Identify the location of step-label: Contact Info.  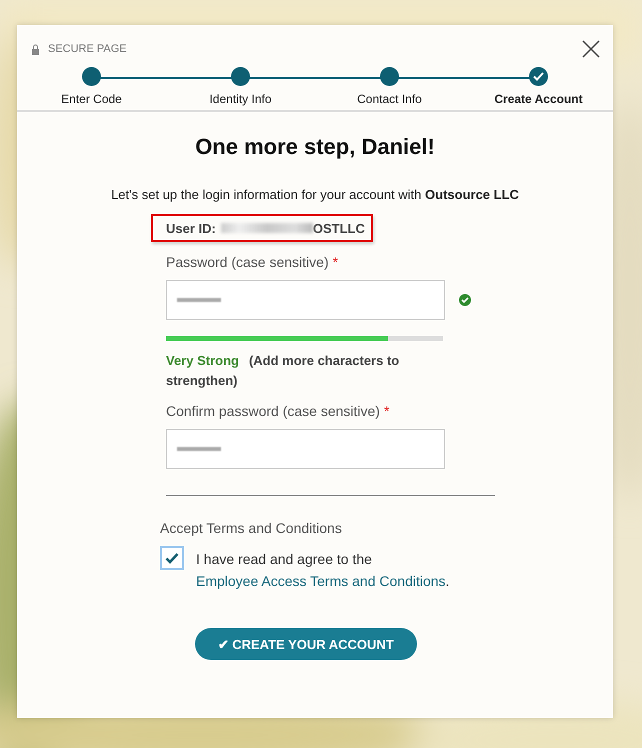
(389, 99).